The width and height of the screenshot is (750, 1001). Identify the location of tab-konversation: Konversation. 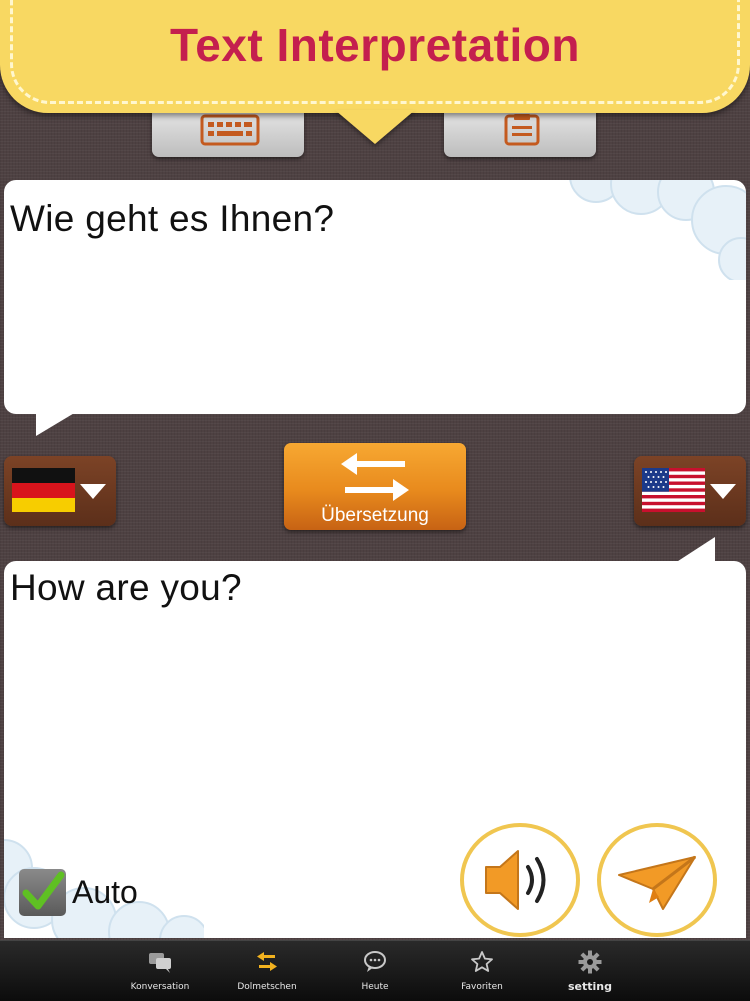
(160, 971).